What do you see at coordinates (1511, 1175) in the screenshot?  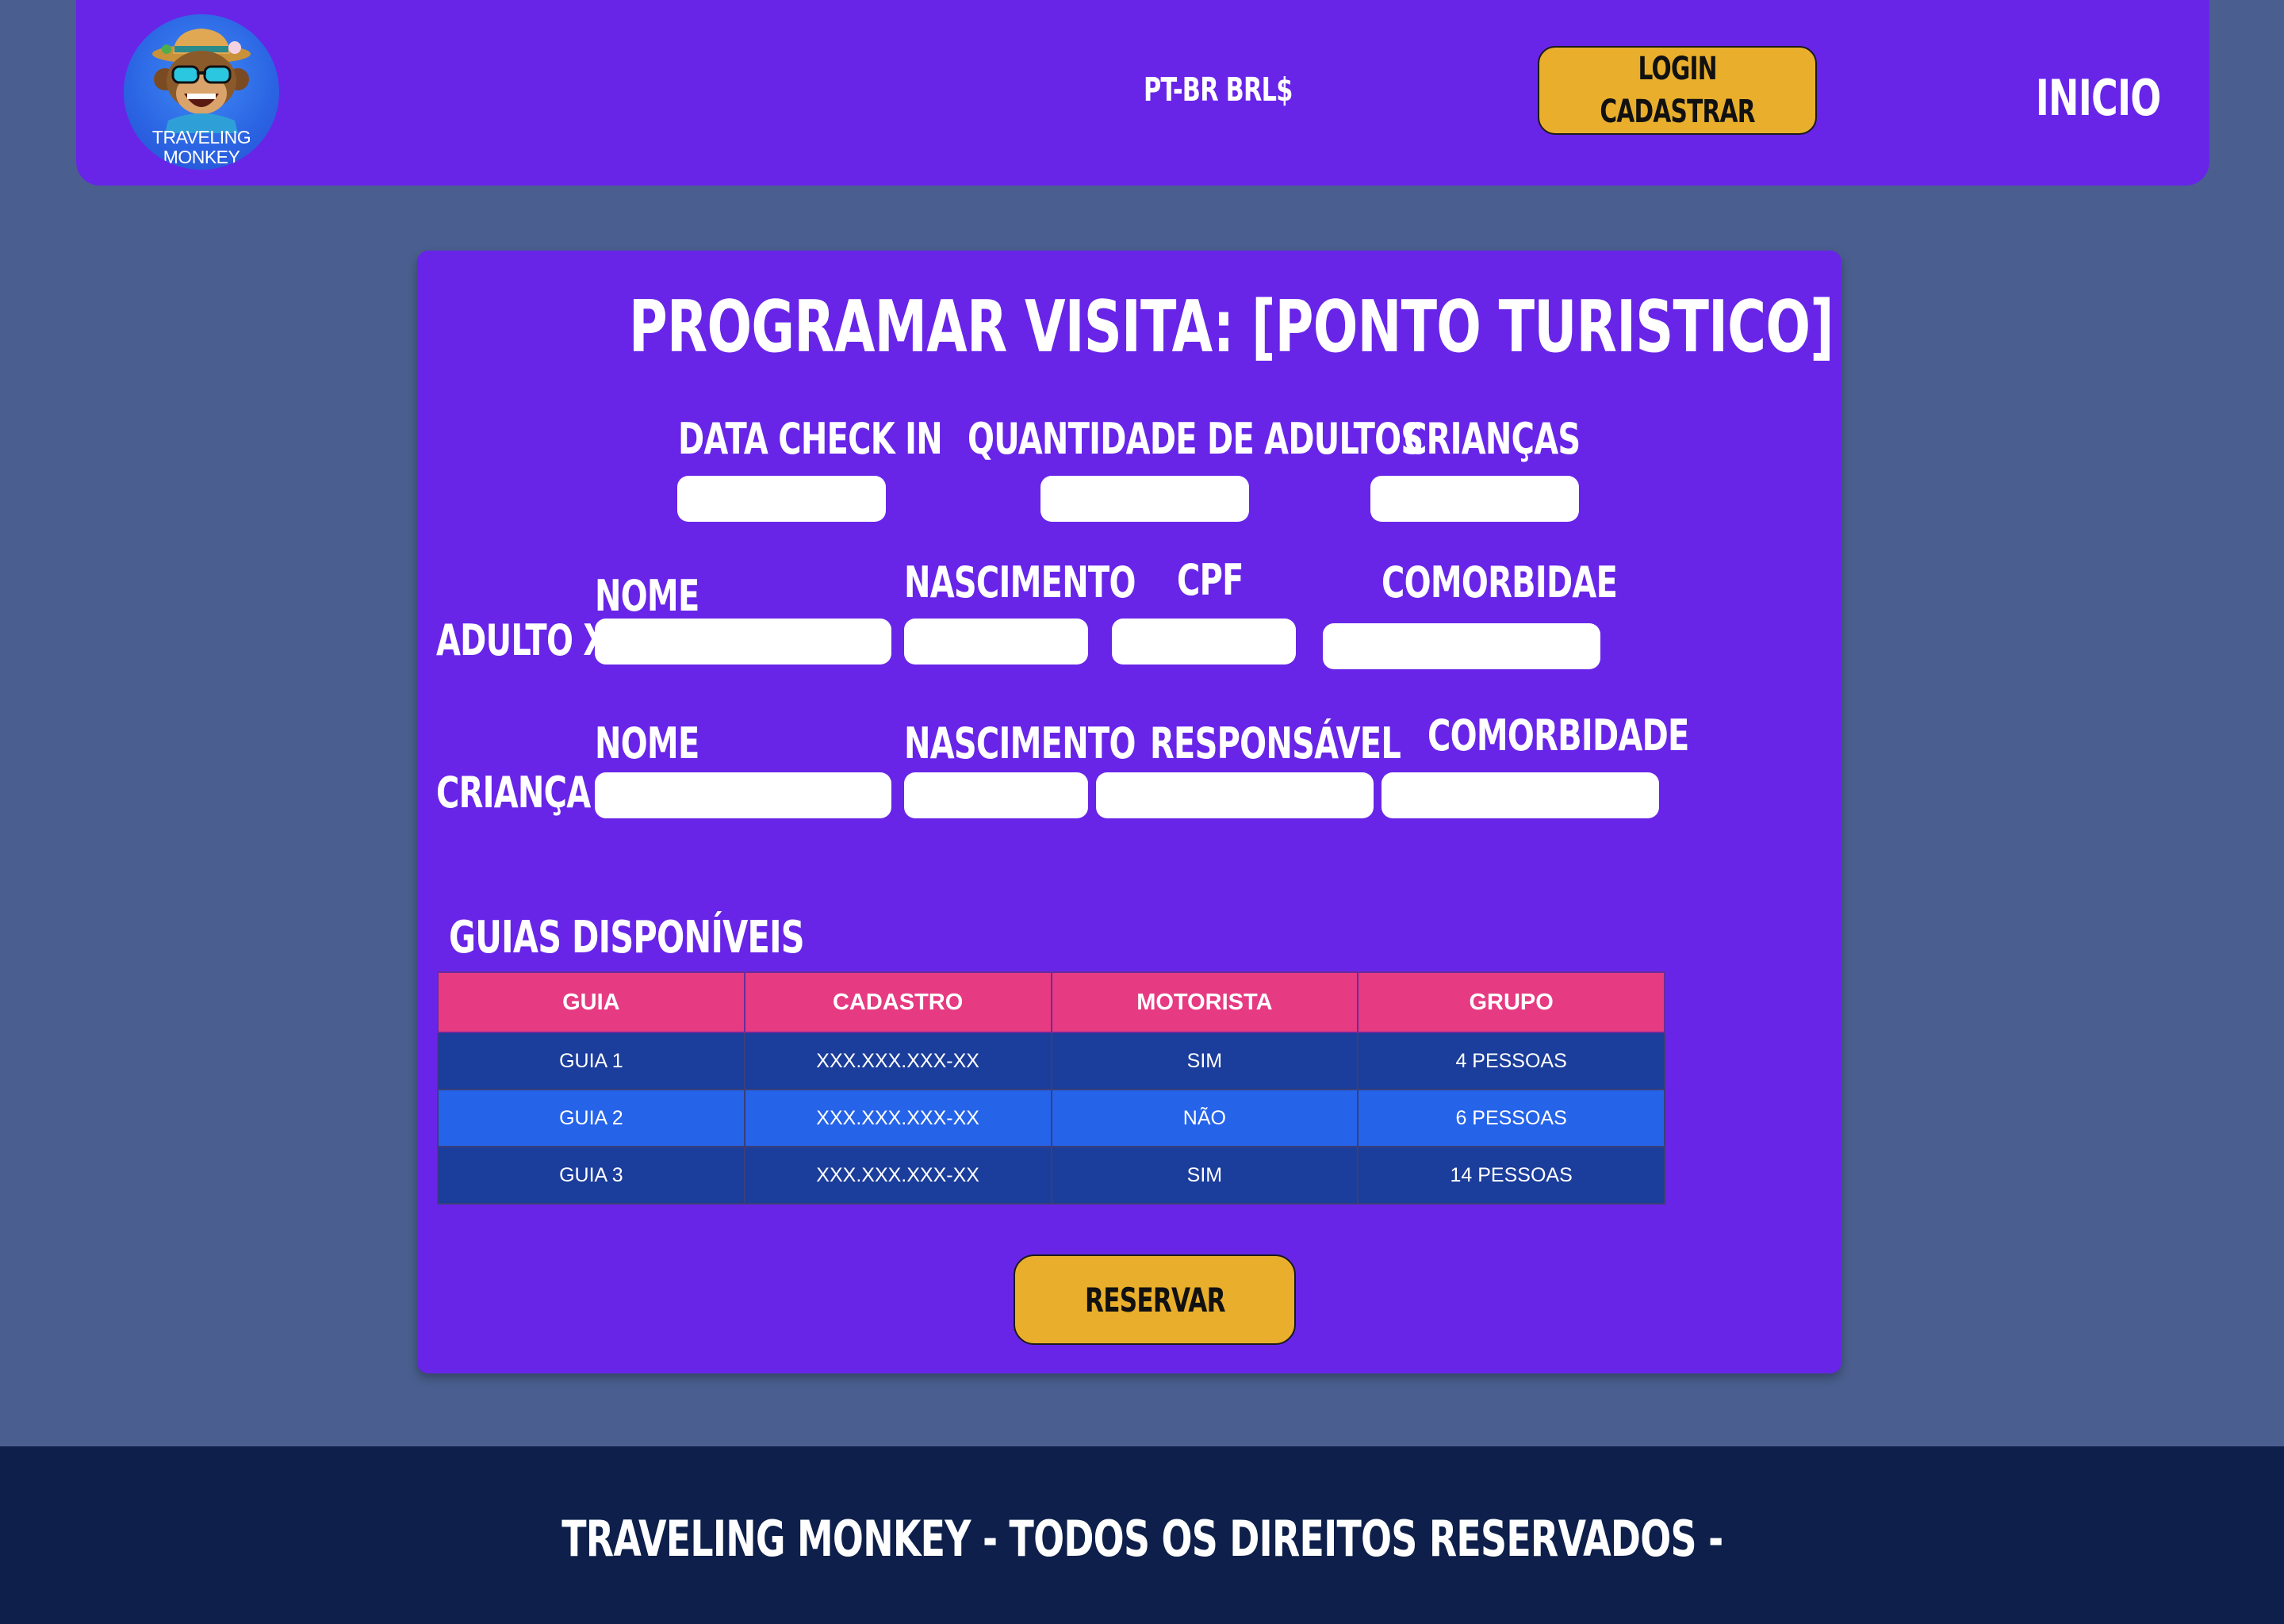 I see `group-cell: 14 PESSOAS` at bounding box center [1511, 1175].